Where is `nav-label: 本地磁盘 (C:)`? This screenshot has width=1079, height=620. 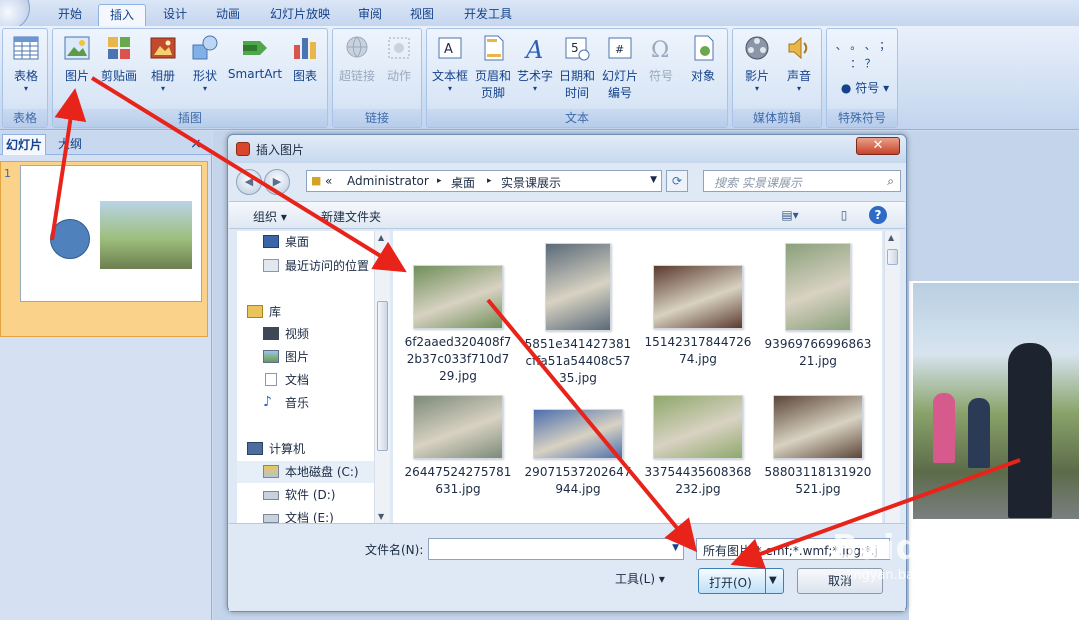 nav-label: 本地磁盘 (C:) is located at coordinates (322, 472).